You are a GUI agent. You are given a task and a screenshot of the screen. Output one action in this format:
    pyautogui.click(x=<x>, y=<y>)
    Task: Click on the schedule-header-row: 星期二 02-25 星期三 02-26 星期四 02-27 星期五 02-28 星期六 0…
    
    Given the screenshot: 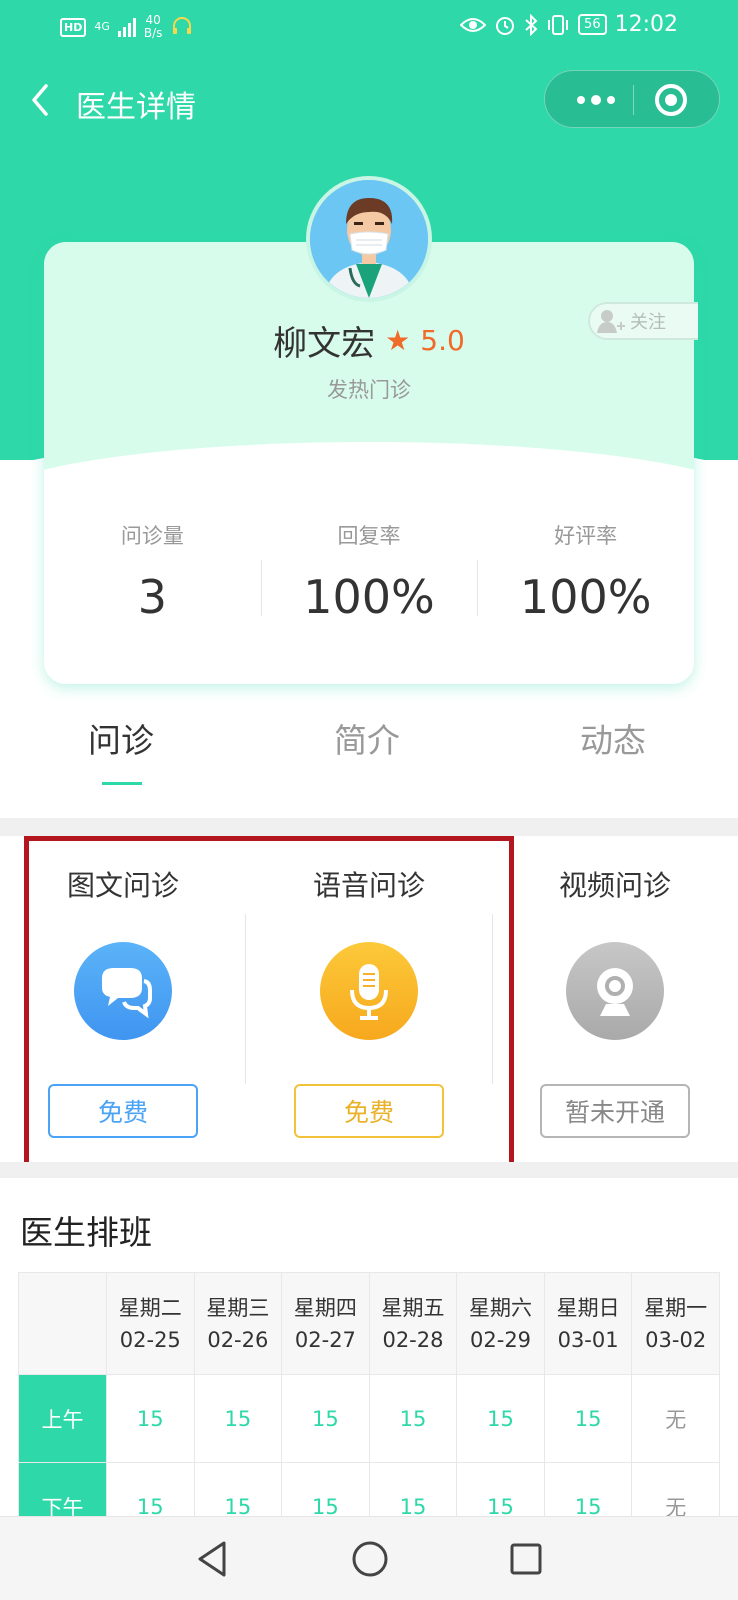 What is the action you would take?
    pyautogui.click(x=369, y=1323)
    